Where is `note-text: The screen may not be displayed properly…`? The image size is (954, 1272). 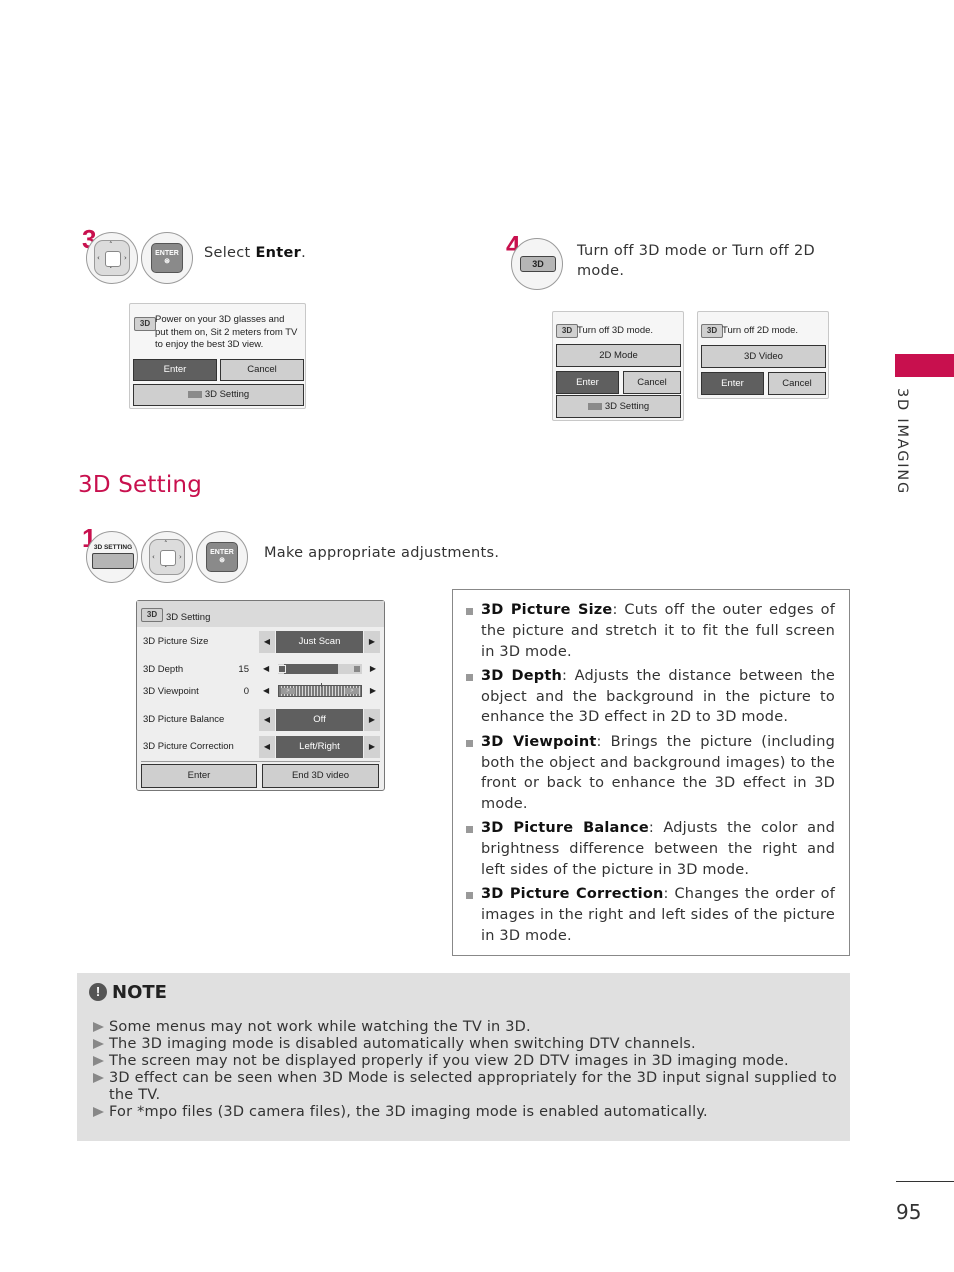 note-text: The screen may not be displayed properly… is located at coordinates (449, 1061).